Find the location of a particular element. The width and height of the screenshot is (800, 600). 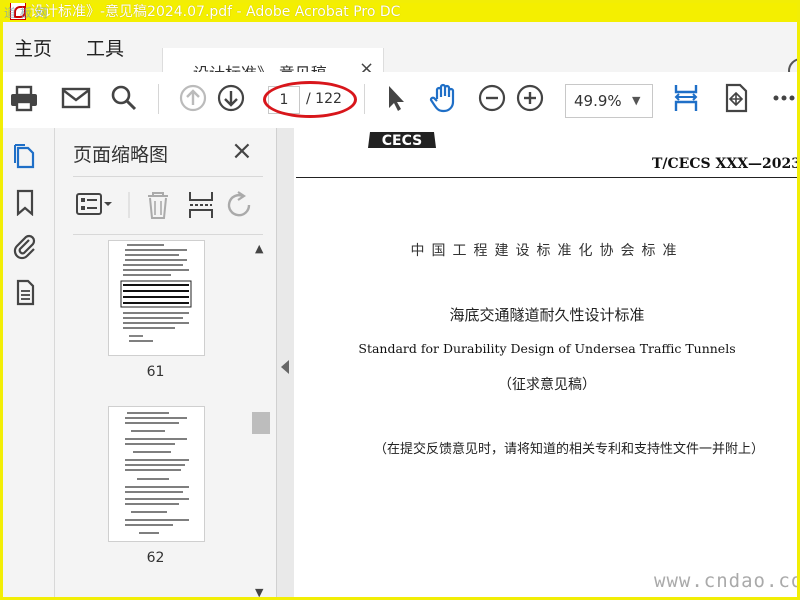

cecs-logo: CECS is located at coordinates (402, 140).